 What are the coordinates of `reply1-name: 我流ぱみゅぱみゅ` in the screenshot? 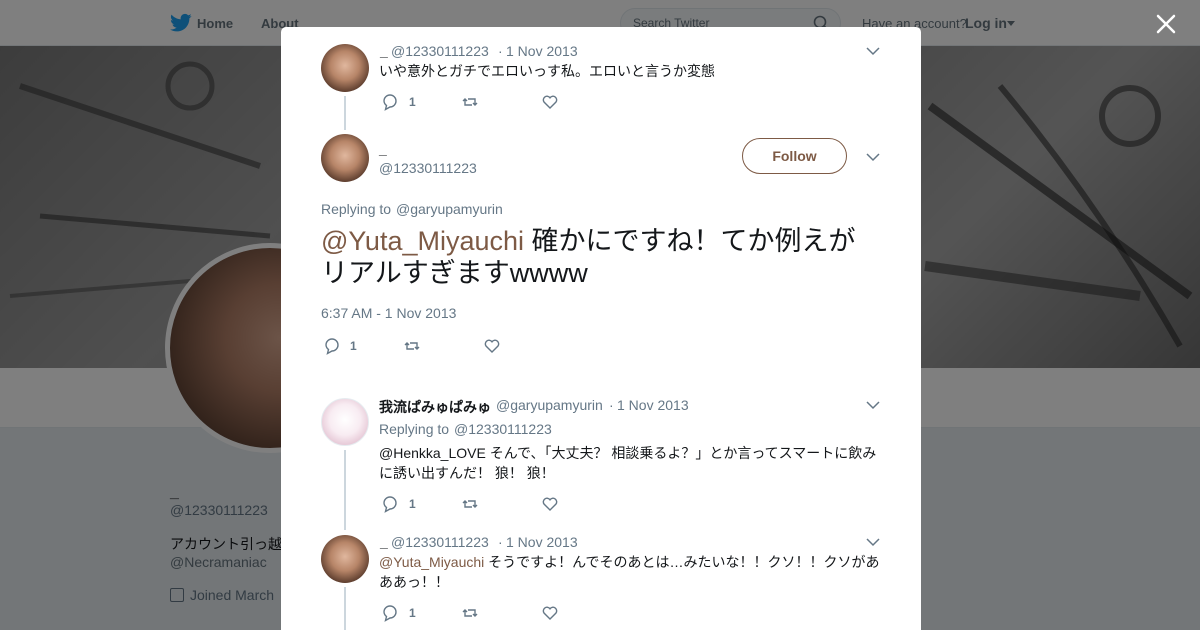 It's located at (435, 407).